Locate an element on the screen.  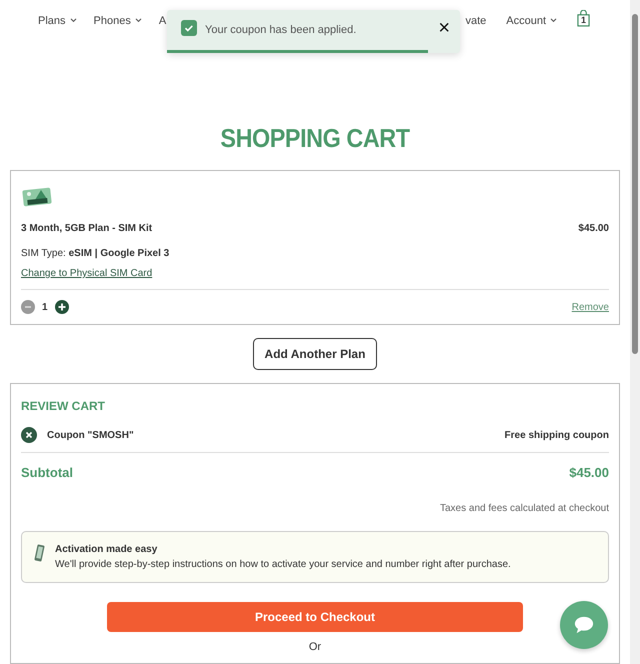
info-title: Activation made easy is located at coordinates (106, 549).